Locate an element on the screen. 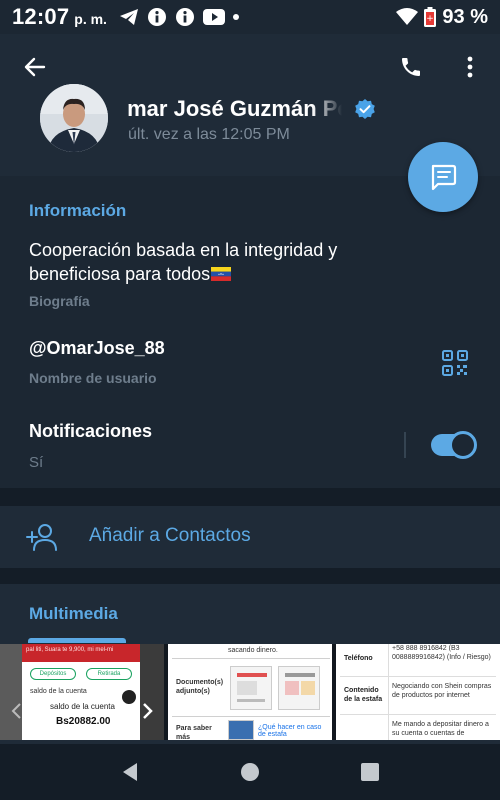 This screenshot has width=500, height=800. username-label: Nombre de usuario is located at coordinates (93, 378).